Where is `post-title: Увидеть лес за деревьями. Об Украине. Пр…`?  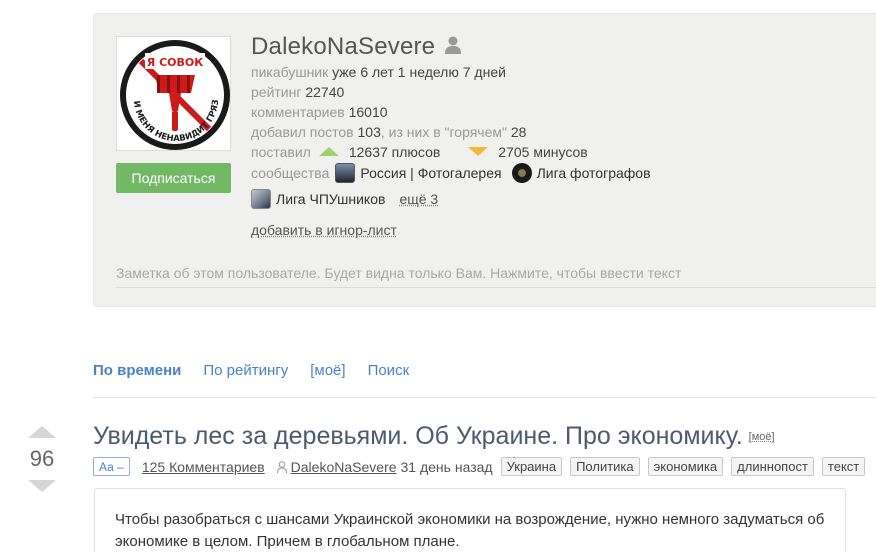 post-title: Увидеть лес за деревьями. Об Украине. Пр… is located at coordinates (434, 436).